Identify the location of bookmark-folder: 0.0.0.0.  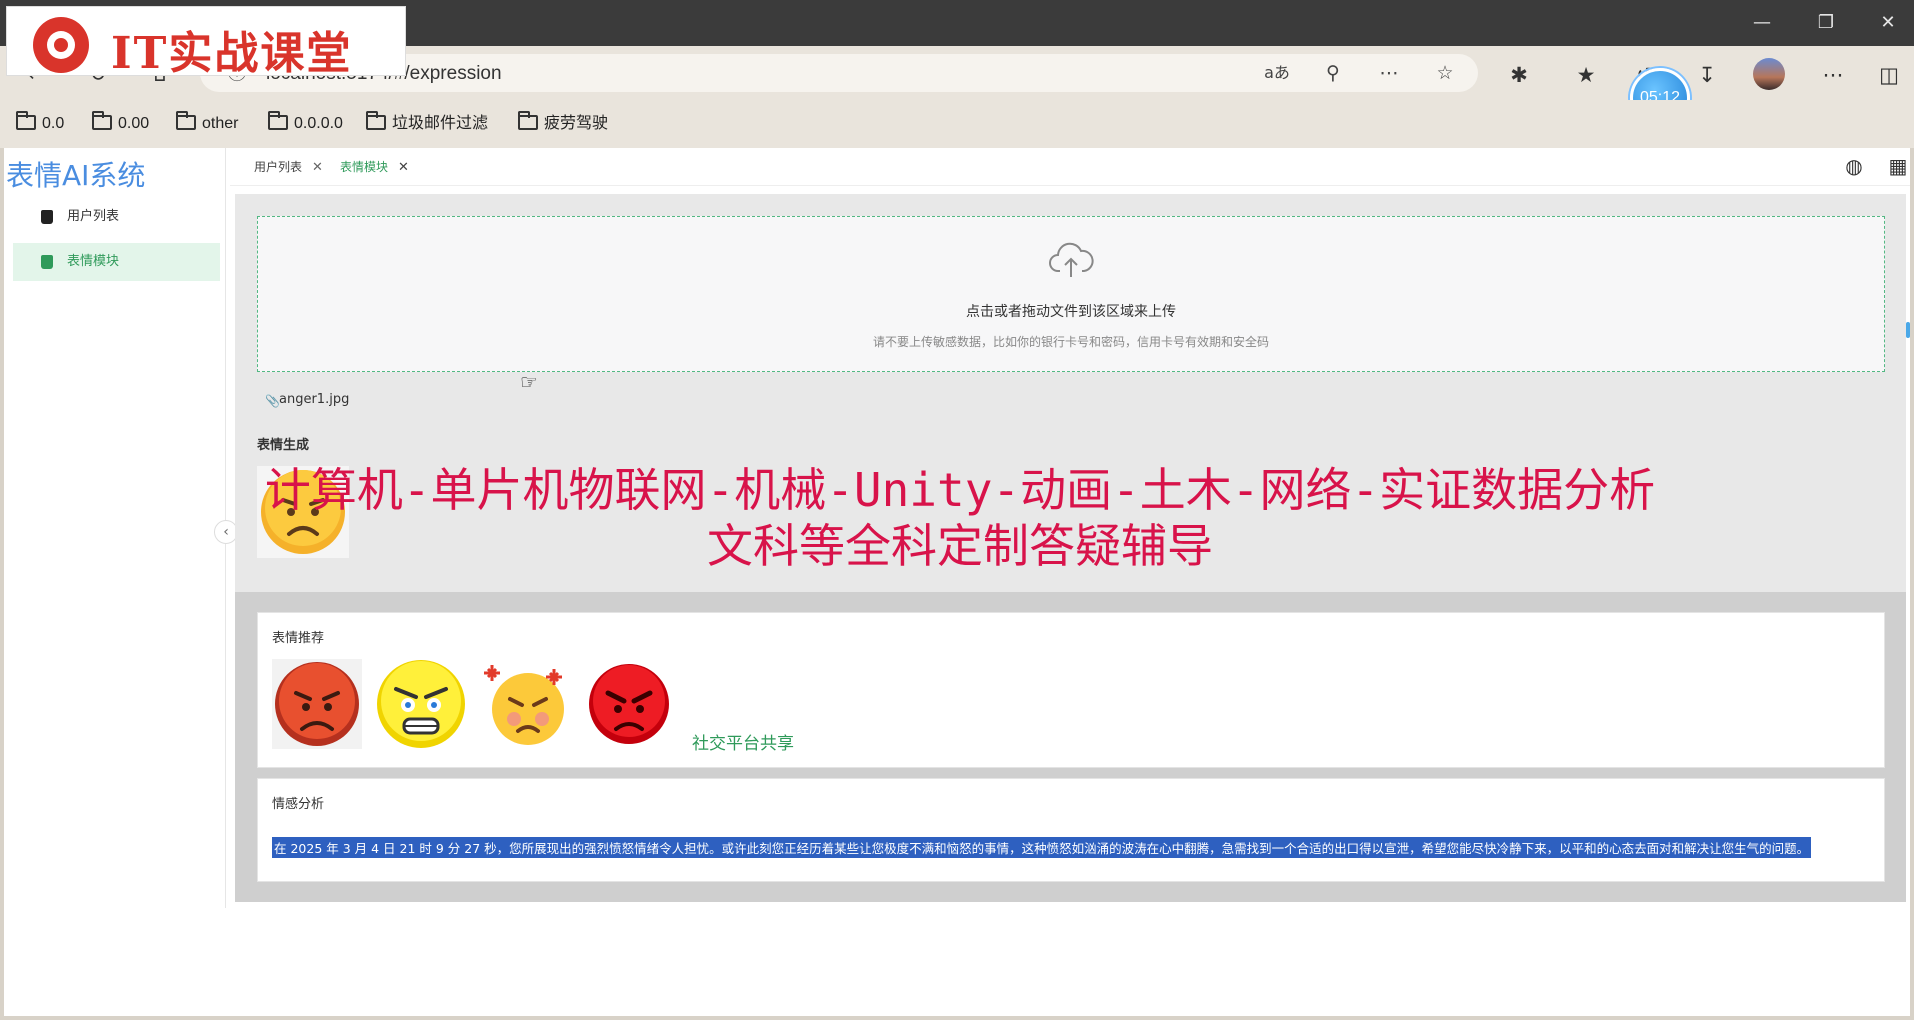
(305, 123).